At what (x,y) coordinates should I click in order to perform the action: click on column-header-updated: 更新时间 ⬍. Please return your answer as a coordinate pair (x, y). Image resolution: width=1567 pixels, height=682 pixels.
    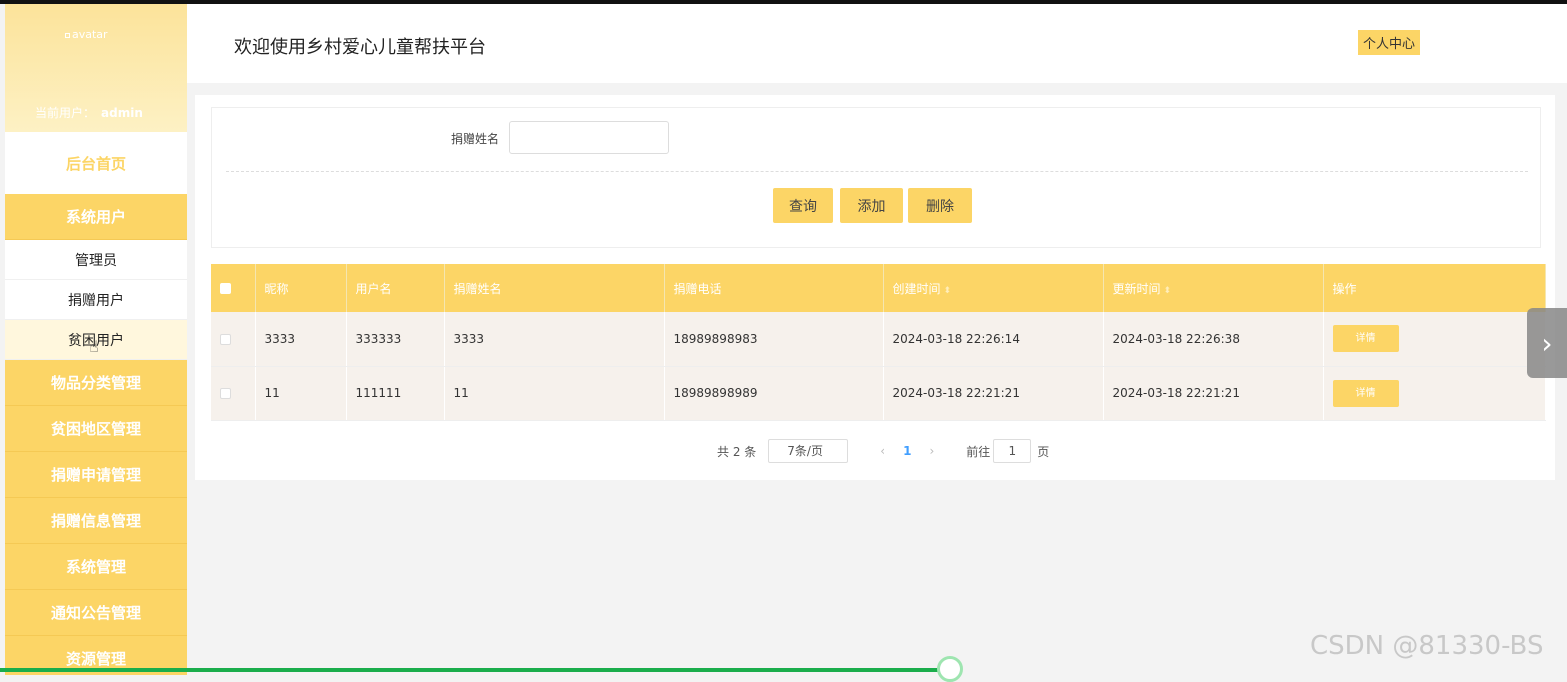
    Looking at the image, I should click on (1213, 288).